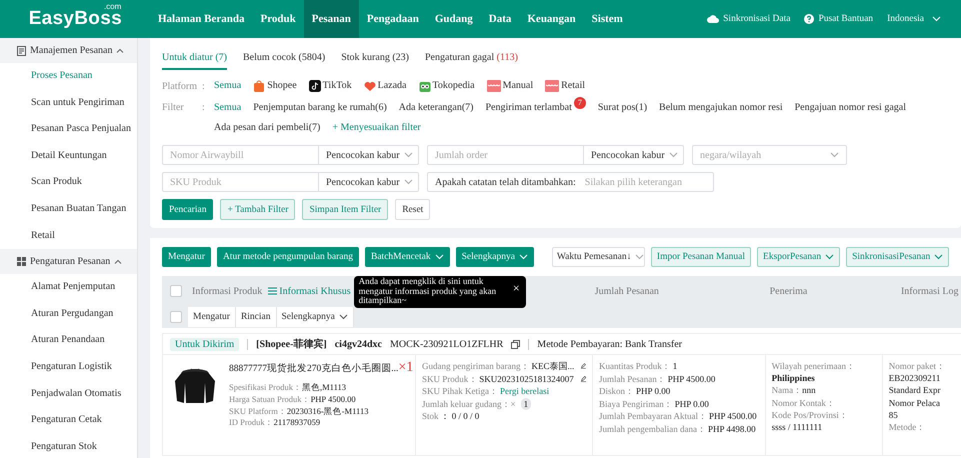 Image resolution: width=961 pixels, height=458 pixels. Describe the element at coordinates (626, 291) in the screenshot. I see `column-header: Jumlah Pesanan` at that location.